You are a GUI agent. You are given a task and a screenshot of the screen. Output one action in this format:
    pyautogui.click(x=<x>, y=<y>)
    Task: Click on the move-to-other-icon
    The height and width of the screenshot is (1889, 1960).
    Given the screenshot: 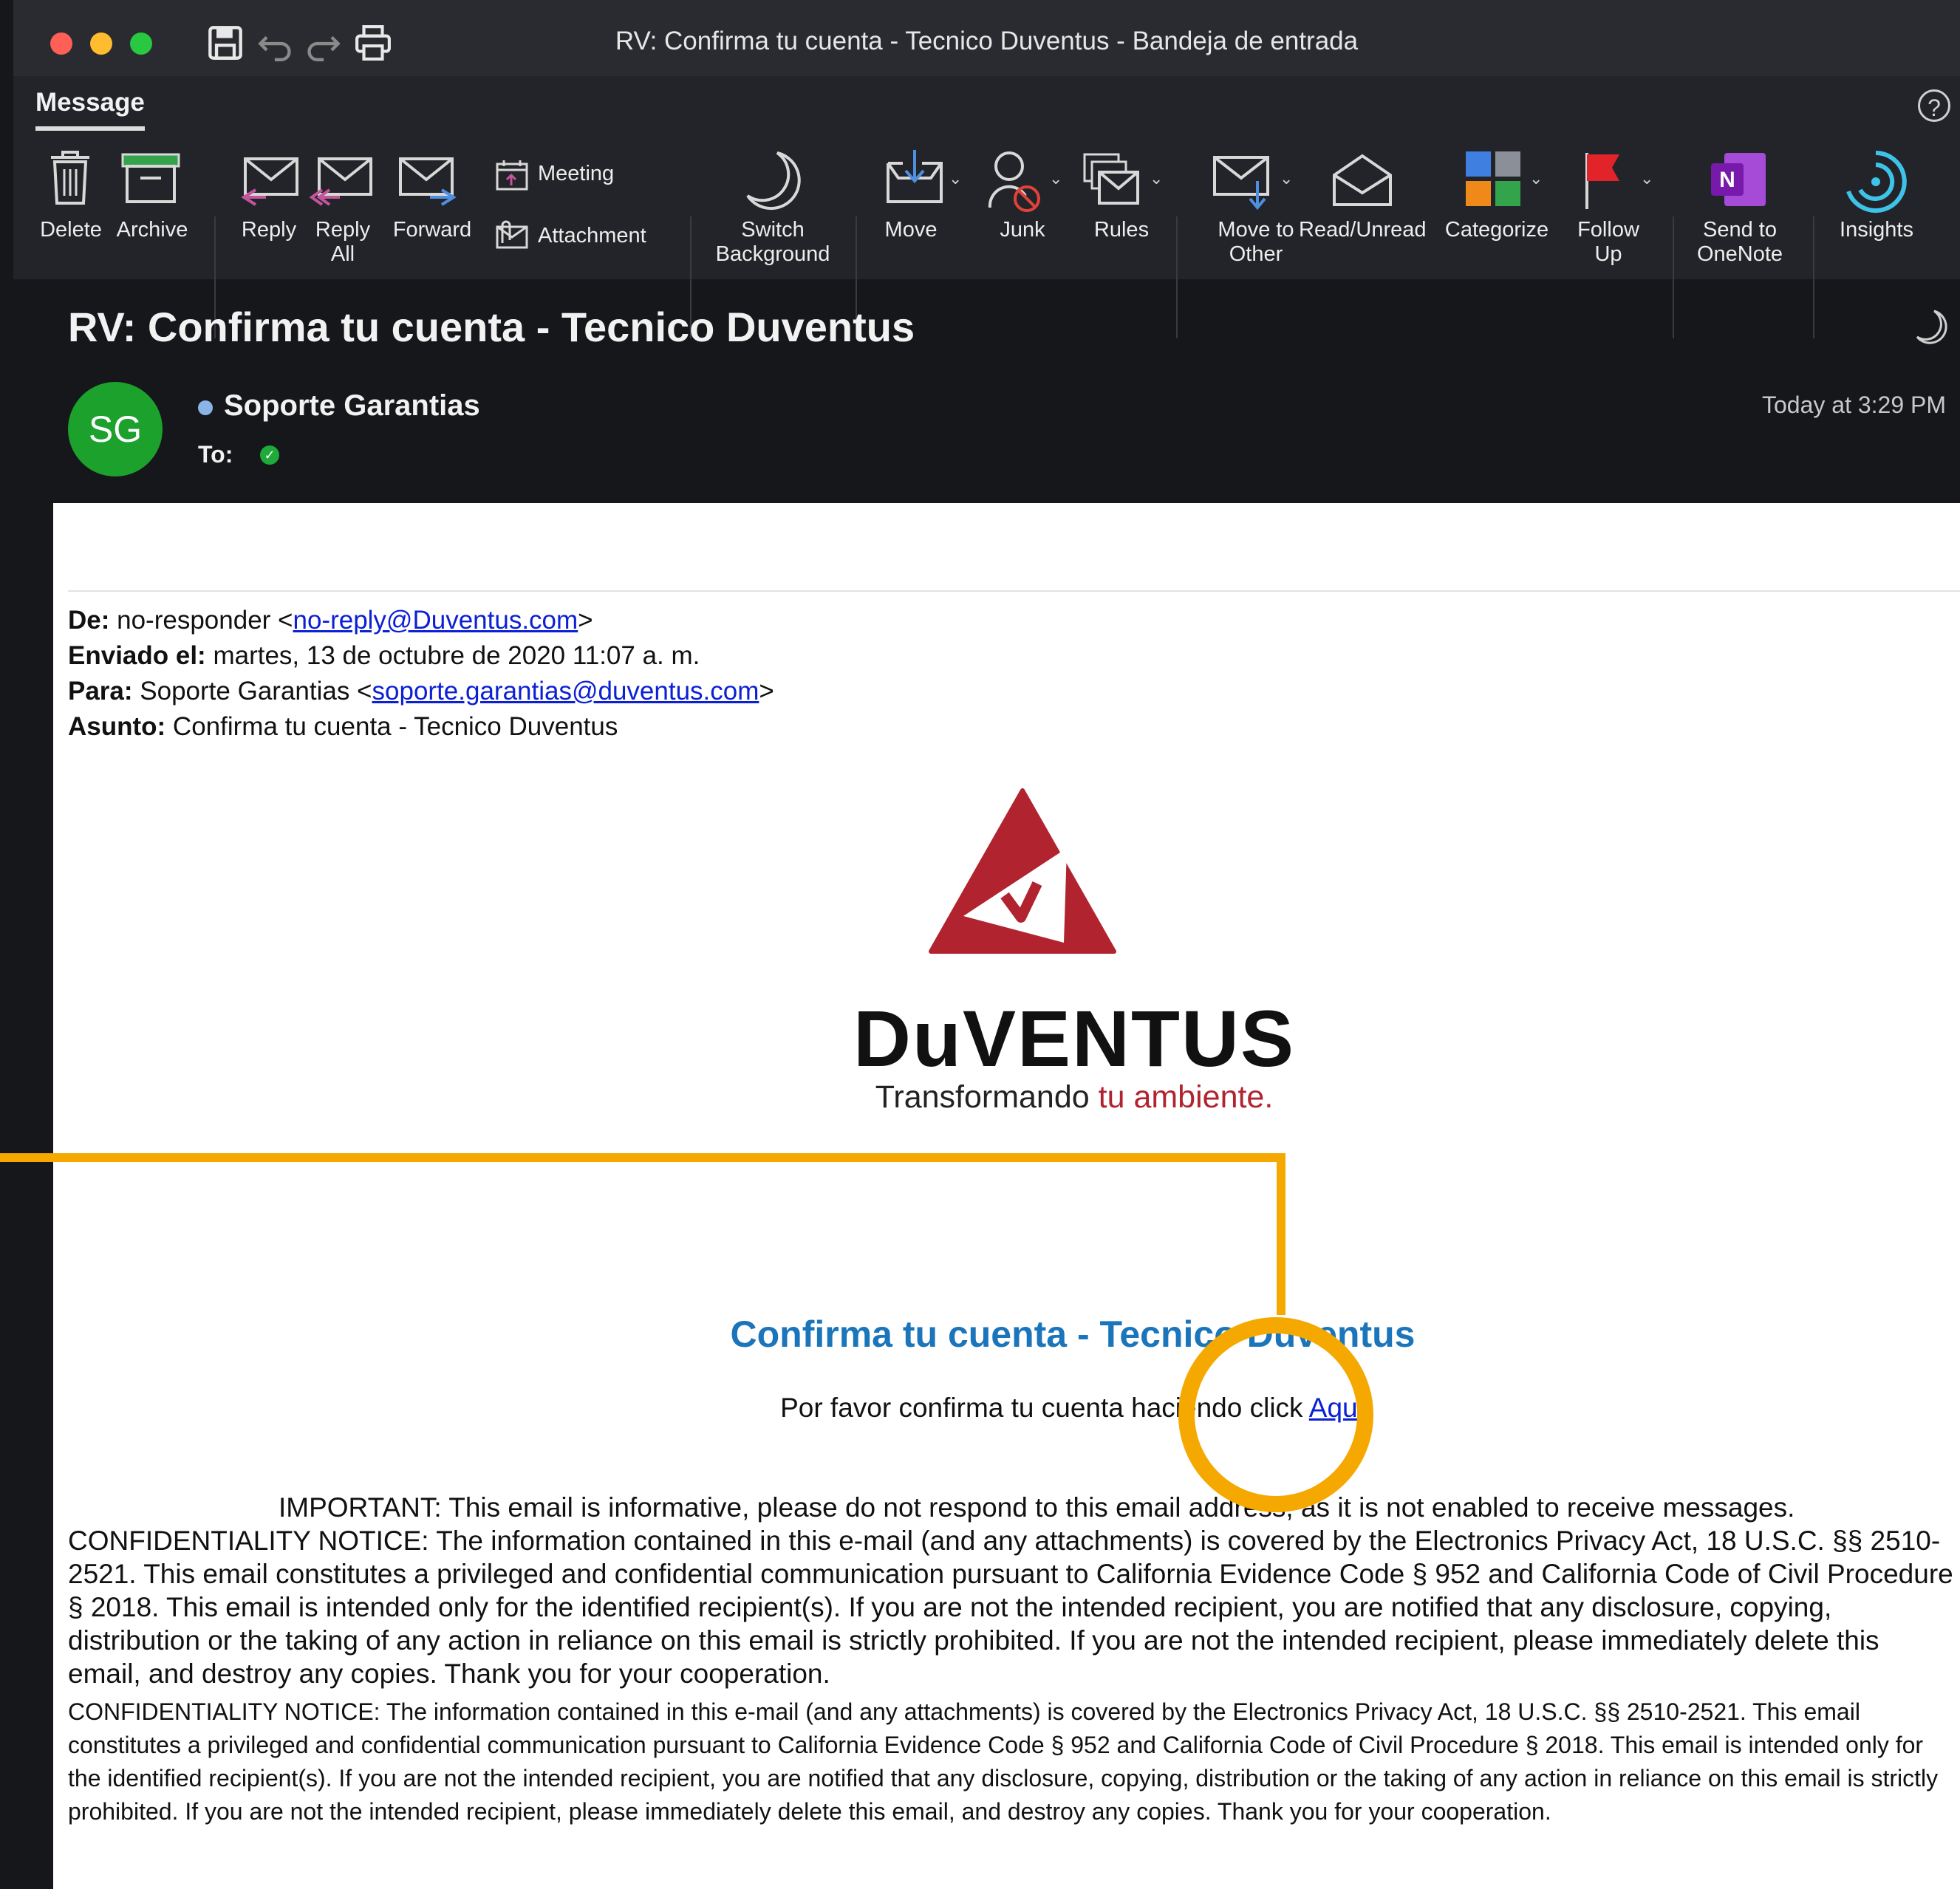 What is the action you would take?
    pyautogui.click(x=1241, y=184)
    